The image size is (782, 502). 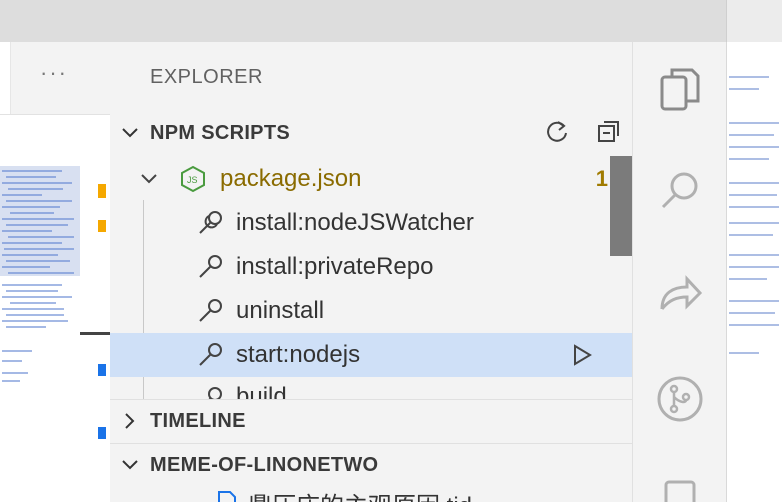 What do you see at coordinates (371, 311) in the screenshot?
I see `npm-script-item: uninstall` at bounding box center [371, 311].